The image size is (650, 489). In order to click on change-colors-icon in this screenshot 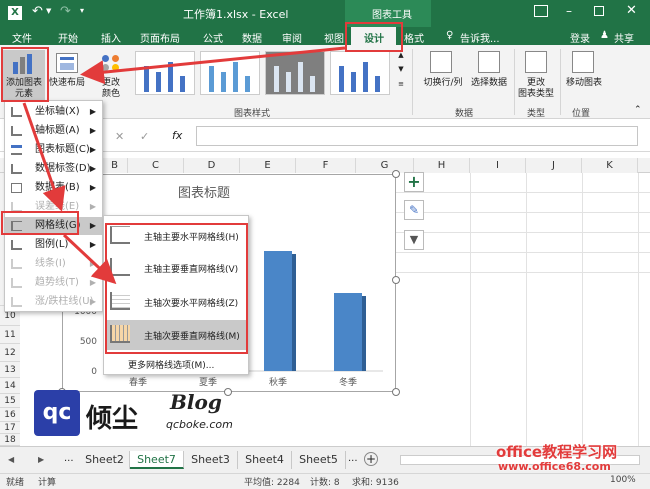, I will do `click(111, 63)`.